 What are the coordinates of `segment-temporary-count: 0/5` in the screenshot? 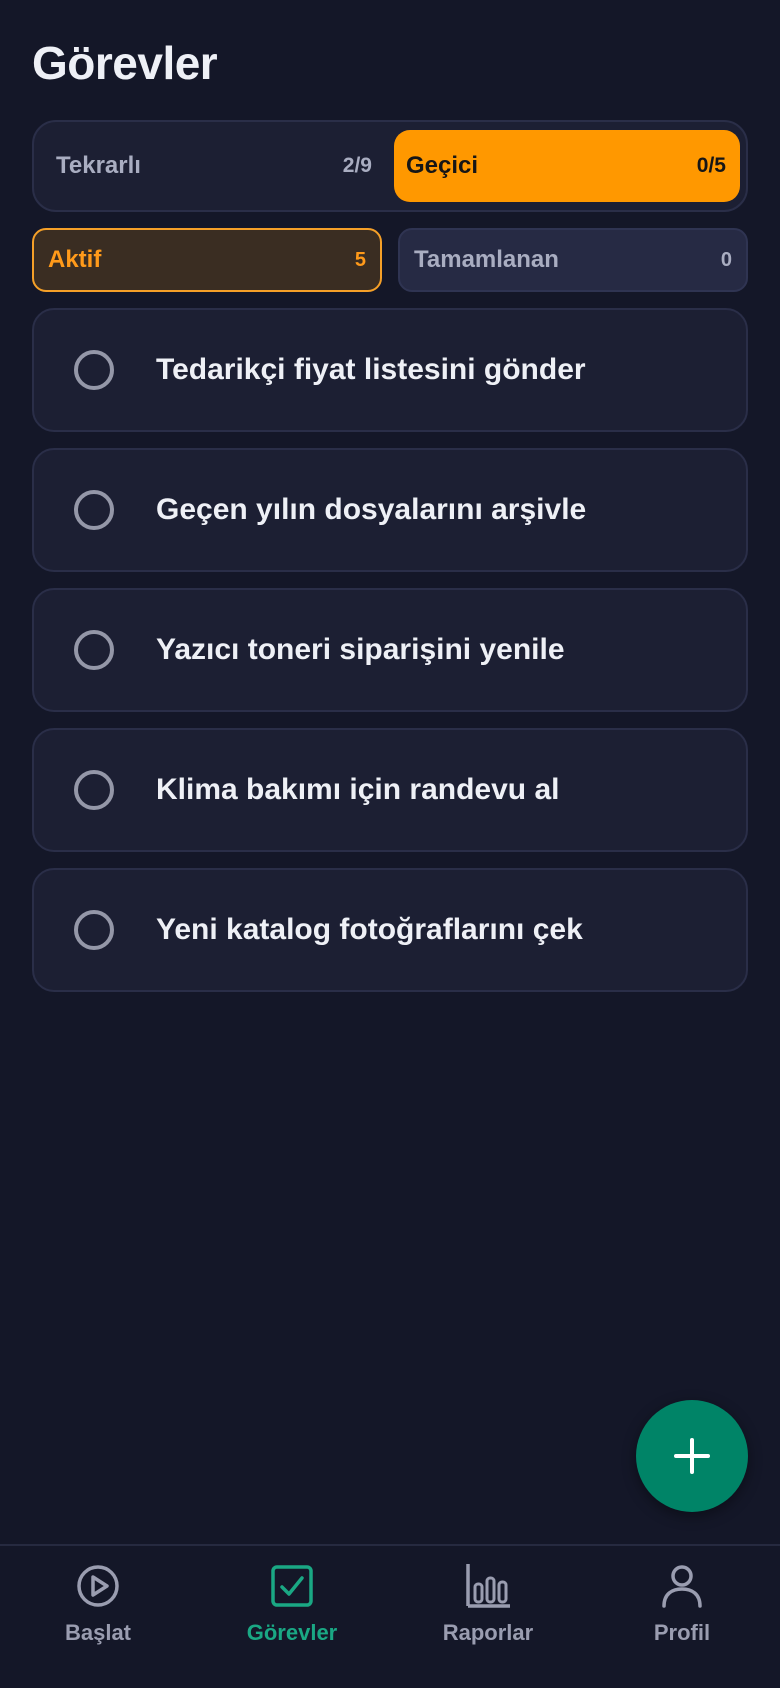 It's located at (711, 165).